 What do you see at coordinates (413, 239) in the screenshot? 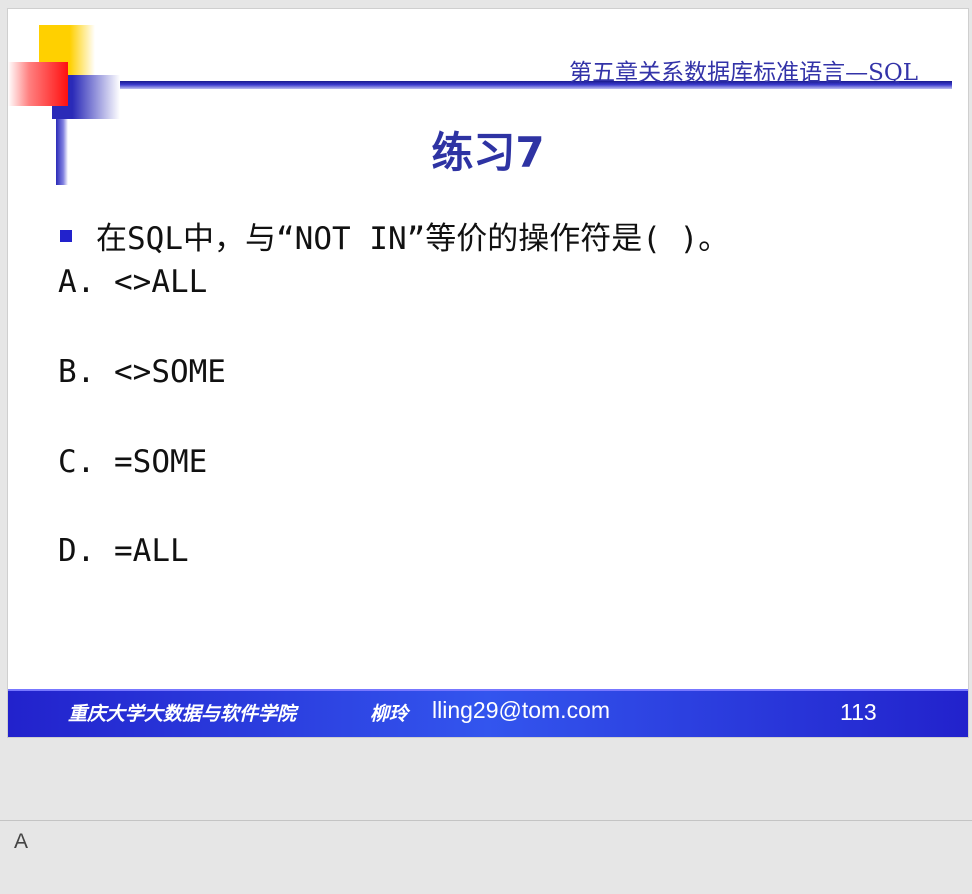
I see `question-text: 在SQL中，与“NOT IN”等价的操作符是( )。` at bounding box center [413, 239].